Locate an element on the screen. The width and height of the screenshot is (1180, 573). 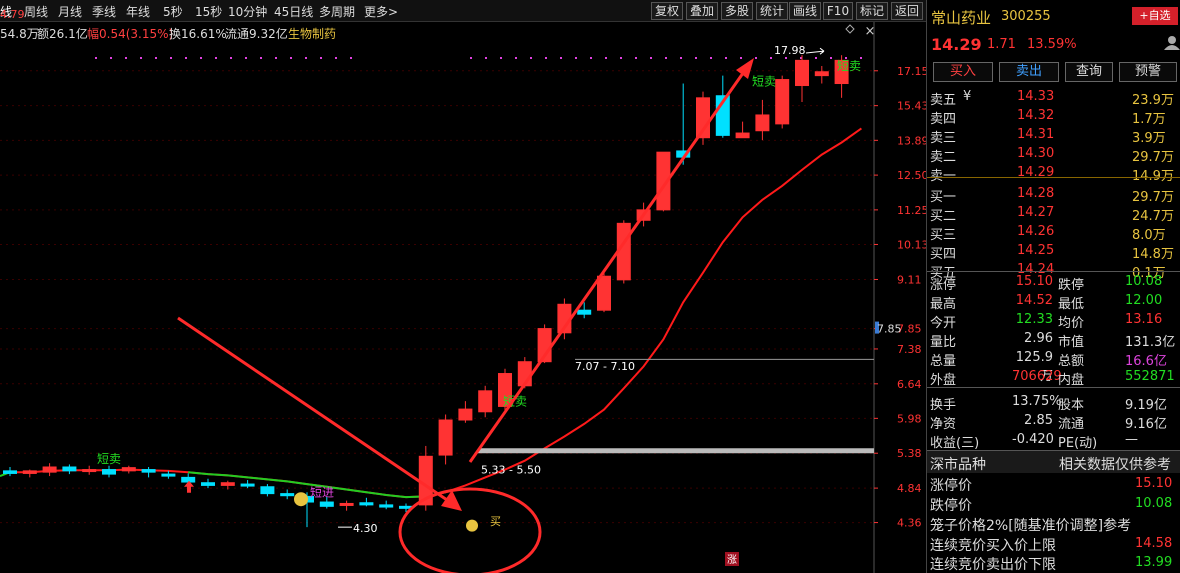
back-button: 返回 is located at coordinates (907, 11).